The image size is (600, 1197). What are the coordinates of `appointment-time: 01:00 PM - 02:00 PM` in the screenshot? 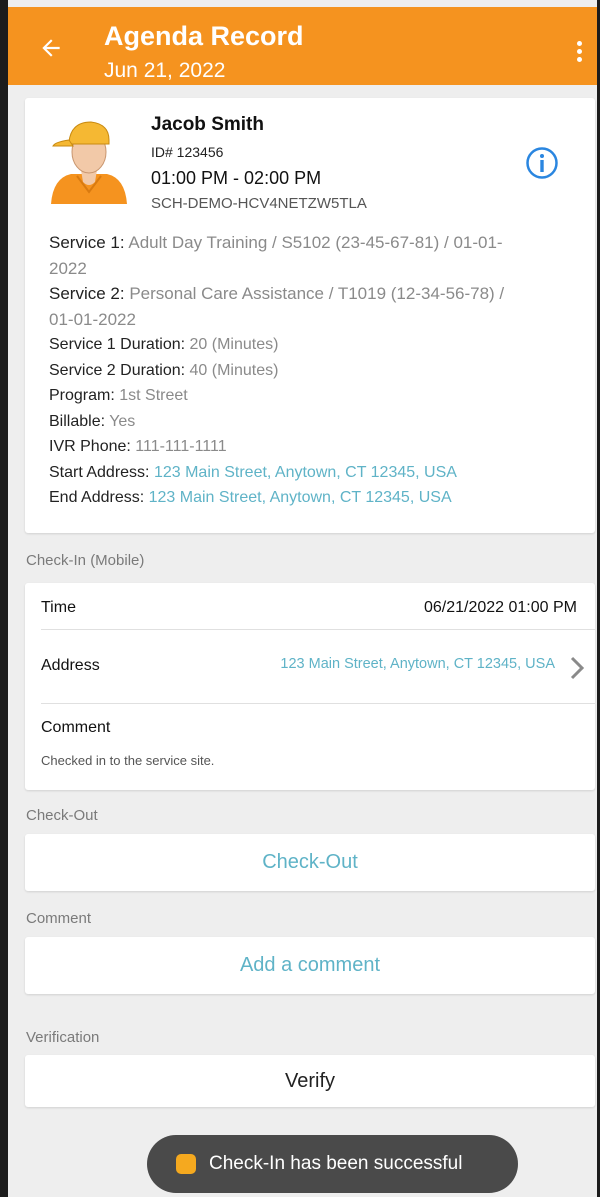 It's located at (236, 178).